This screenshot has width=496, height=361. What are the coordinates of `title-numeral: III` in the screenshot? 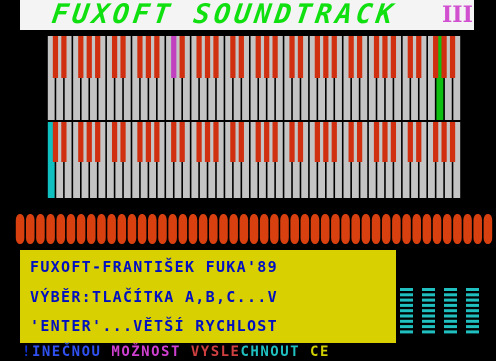 It's located at (457, 15).